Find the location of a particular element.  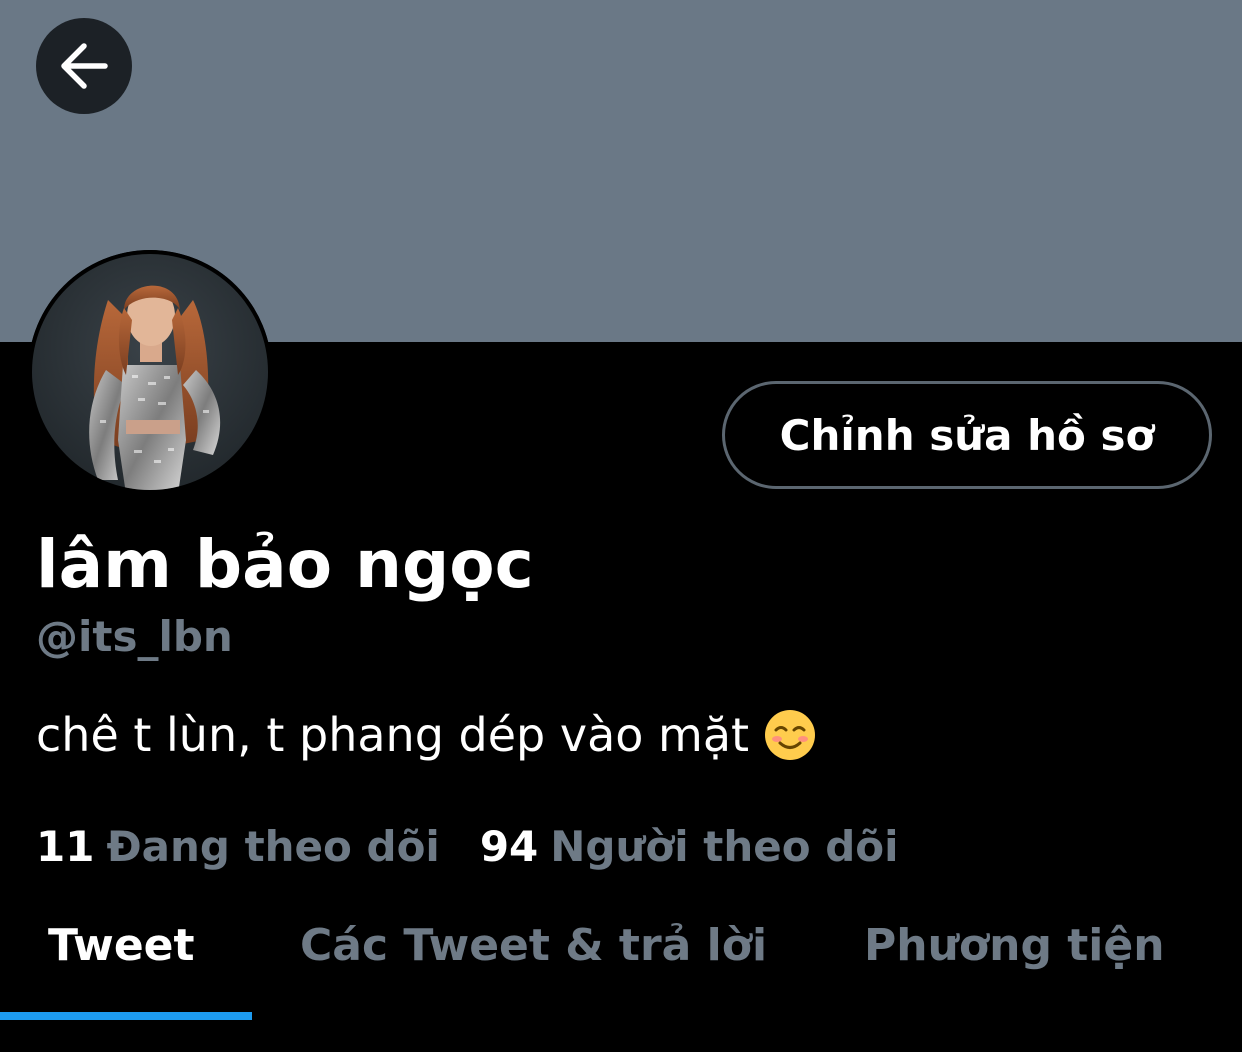

bio: chê t lùn, t phang dép vào mặt is located at coordinates (426, 735).